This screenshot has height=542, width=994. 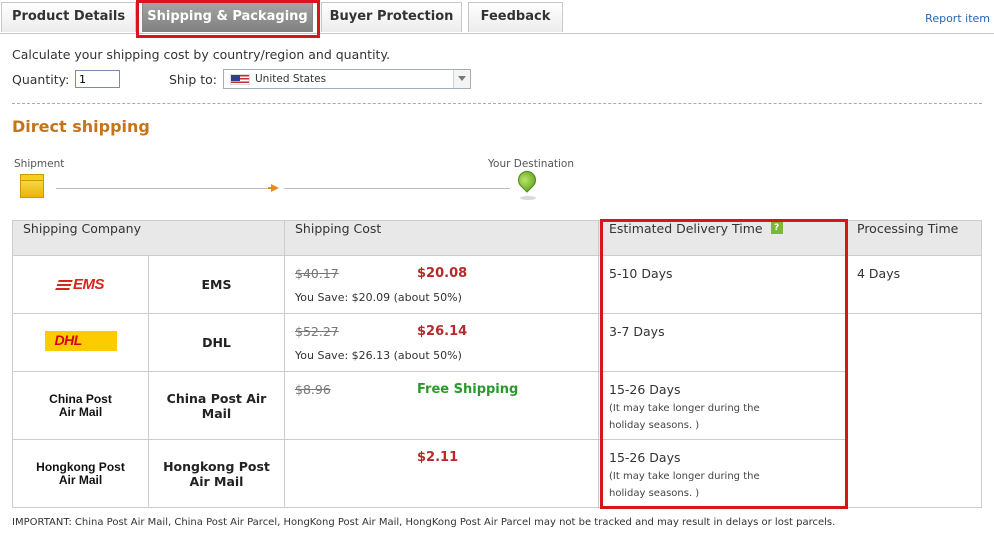 I want to click on header-shipping-company: Shipping Company, so click(x=148, y=238).